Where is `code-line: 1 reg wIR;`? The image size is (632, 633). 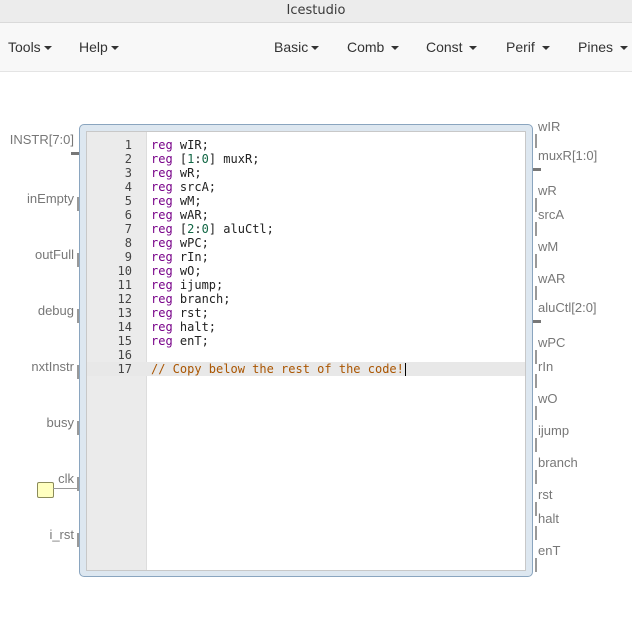
code-line: 1 reg wIR; is located at coordinates (306, 145).